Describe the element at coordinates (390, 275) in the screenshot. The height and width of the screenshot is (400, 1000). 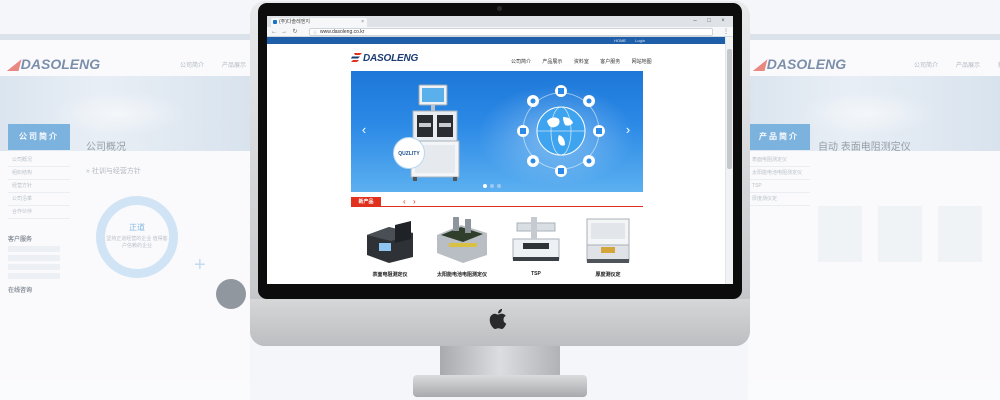
I see `product-name: 表面电阻测定仪` at that location.